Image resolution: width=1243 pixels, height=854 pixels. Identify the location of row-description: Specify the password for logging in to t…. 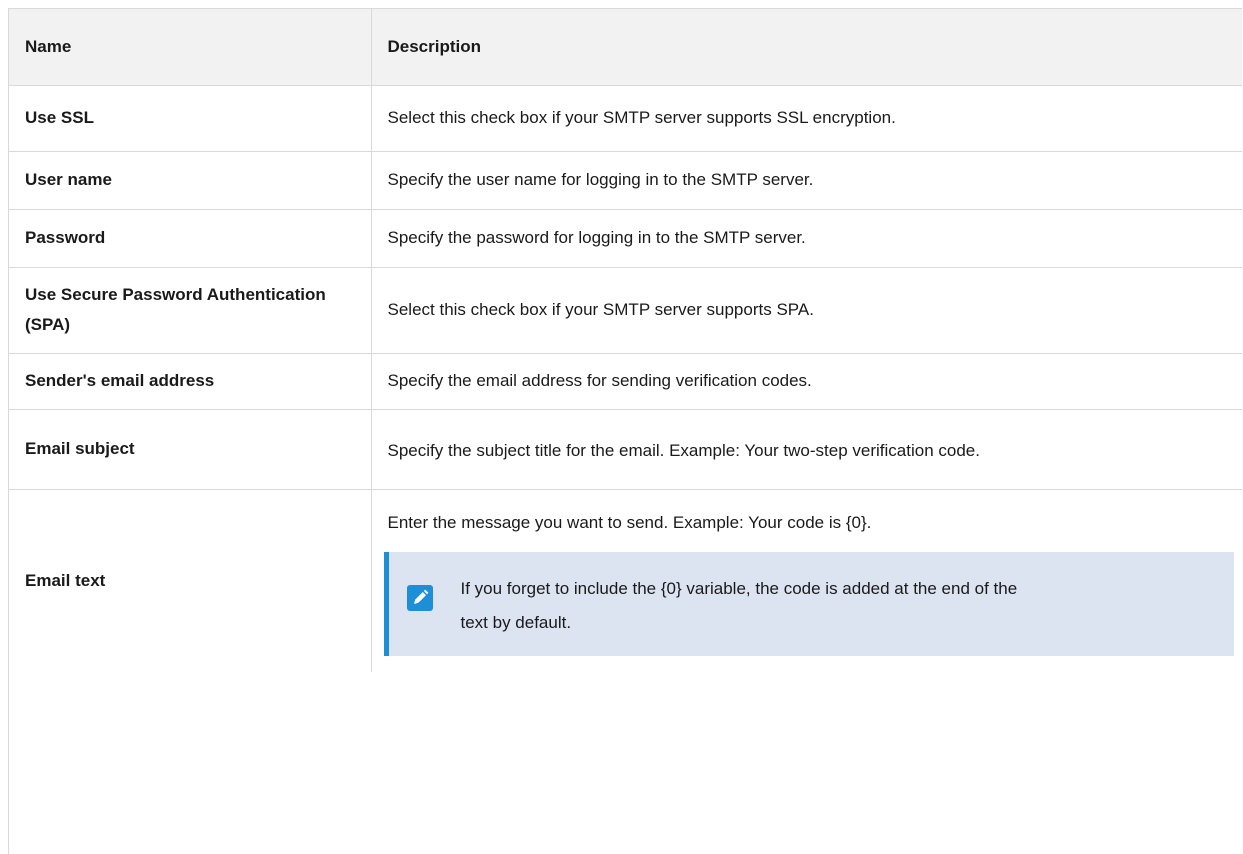
(806, 238).